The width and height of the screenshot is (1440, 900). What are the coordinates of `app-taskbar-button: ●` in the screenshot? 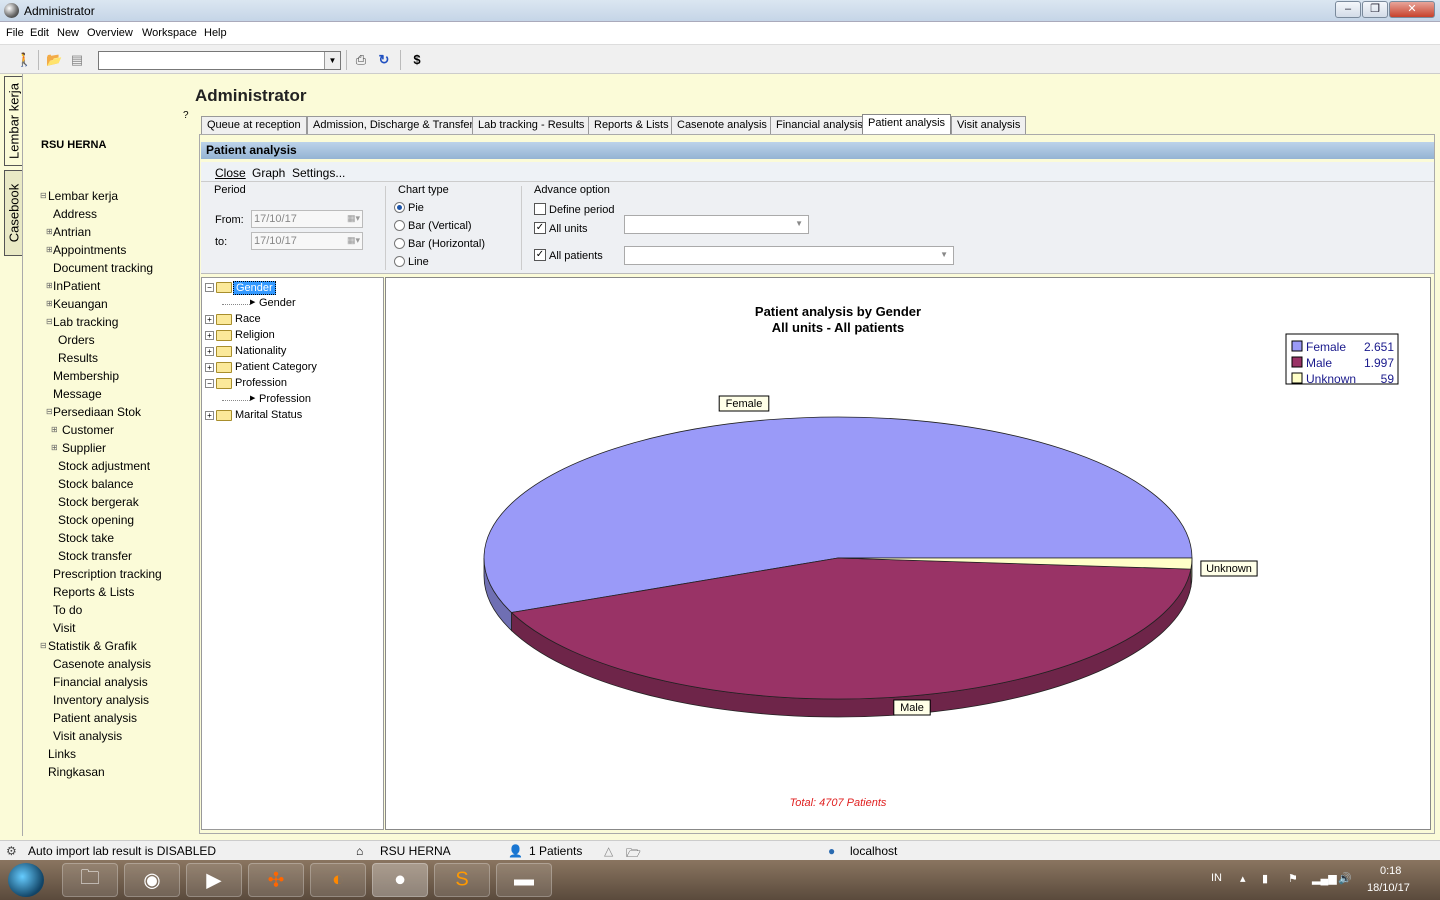 It's located at (400, 880).